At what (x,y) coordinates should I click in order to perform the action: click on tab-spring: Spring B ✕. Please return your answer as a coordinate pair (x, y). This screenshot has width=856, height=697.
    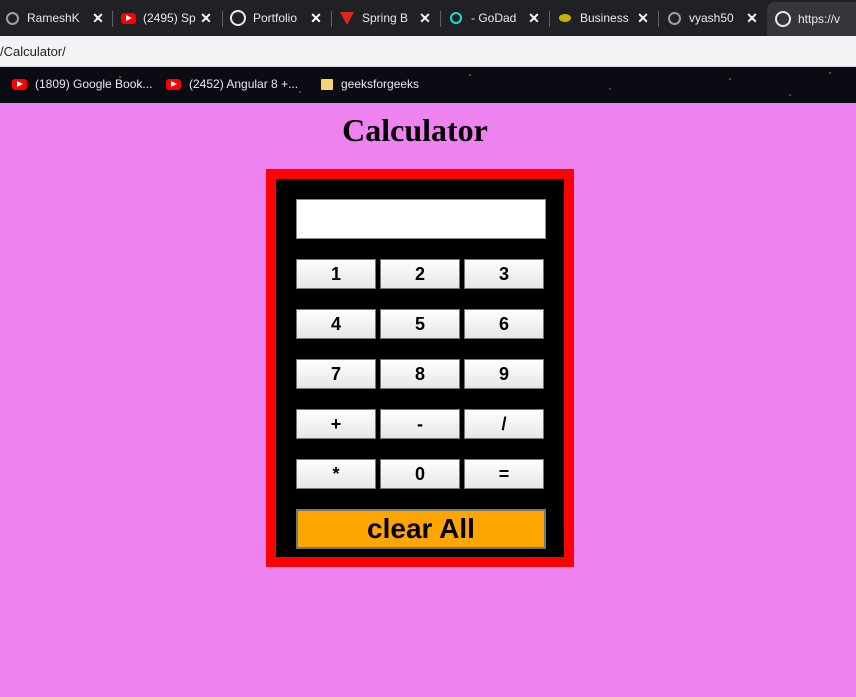
    Looking at the image, I should click on (385, 18).